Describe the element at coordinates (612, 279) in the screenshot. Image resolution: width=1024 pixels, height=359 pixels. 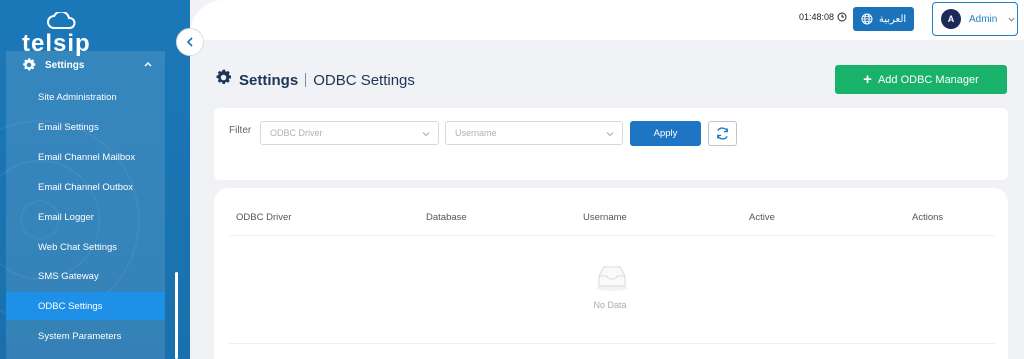
I see `empty-inbox-icon` at that location.